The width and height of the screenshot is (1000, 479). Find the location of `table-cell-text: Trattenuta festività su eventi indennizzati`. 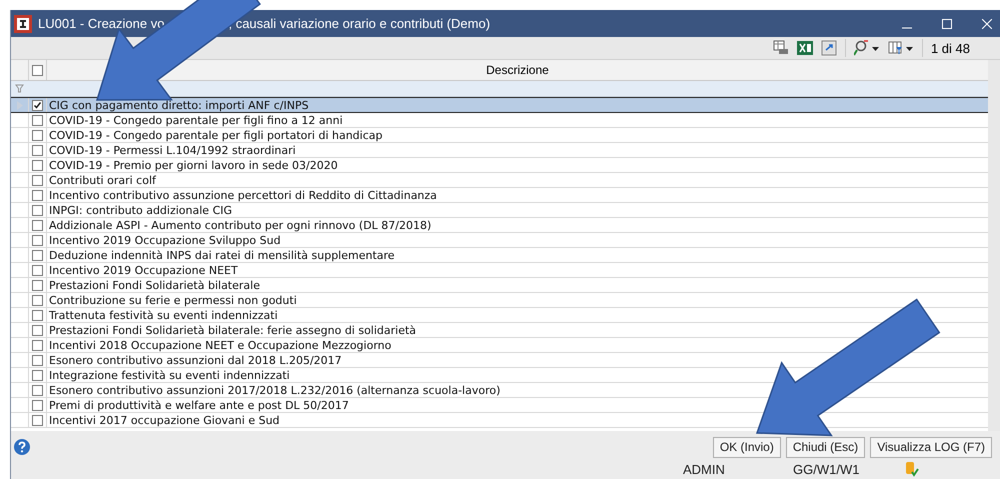

table-cell-text: Trattenuta festività su eventi indennizzati is located at coordinates (163, 315).